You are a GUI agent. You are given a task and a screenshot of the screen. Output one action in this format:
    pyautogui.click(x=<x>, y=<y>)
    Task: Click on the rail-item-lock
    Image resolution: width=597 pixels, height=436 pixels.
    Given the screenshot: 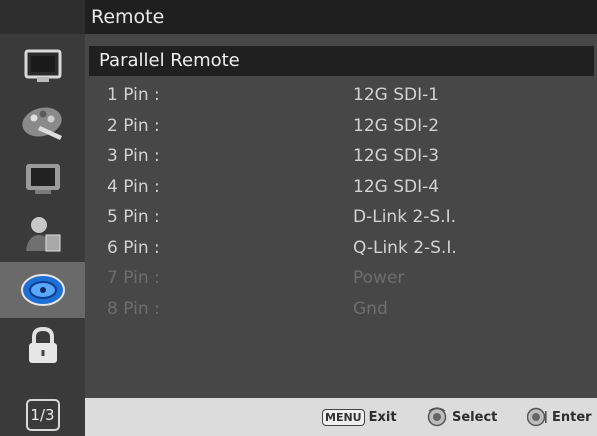 What is the action you would take?
    pyautogui.click(x=42, y=346)
    